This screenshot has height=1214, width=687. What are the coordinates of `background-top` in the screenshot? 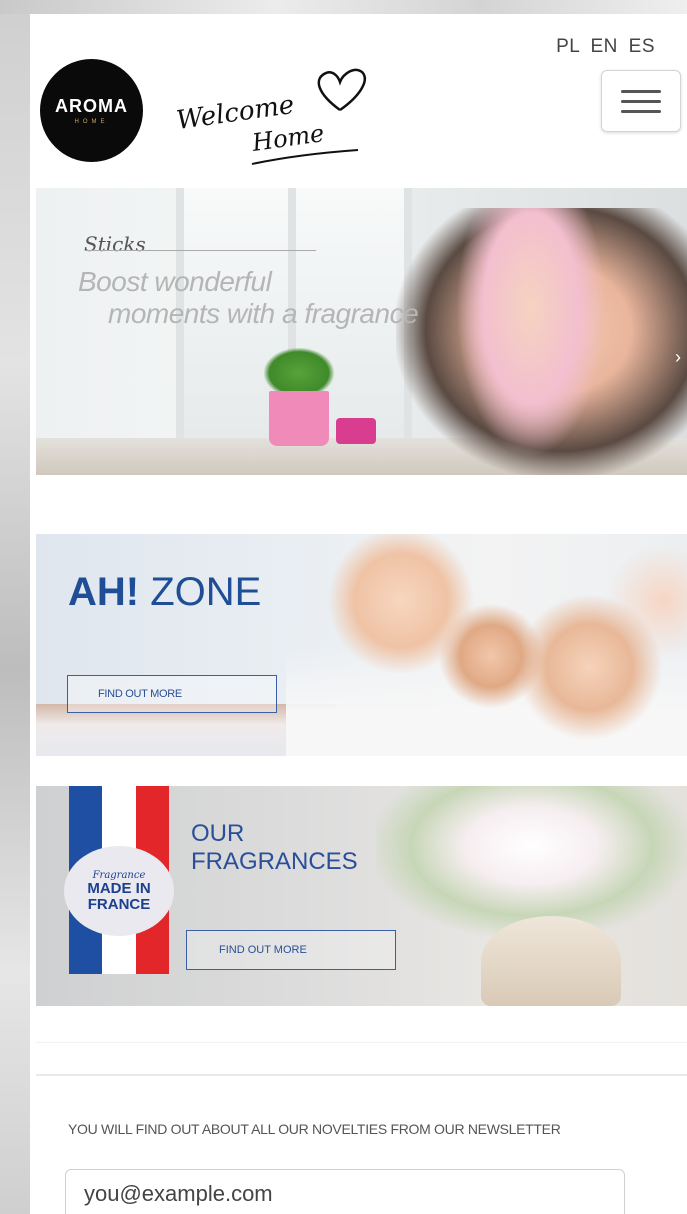 It's located at (343, 7).